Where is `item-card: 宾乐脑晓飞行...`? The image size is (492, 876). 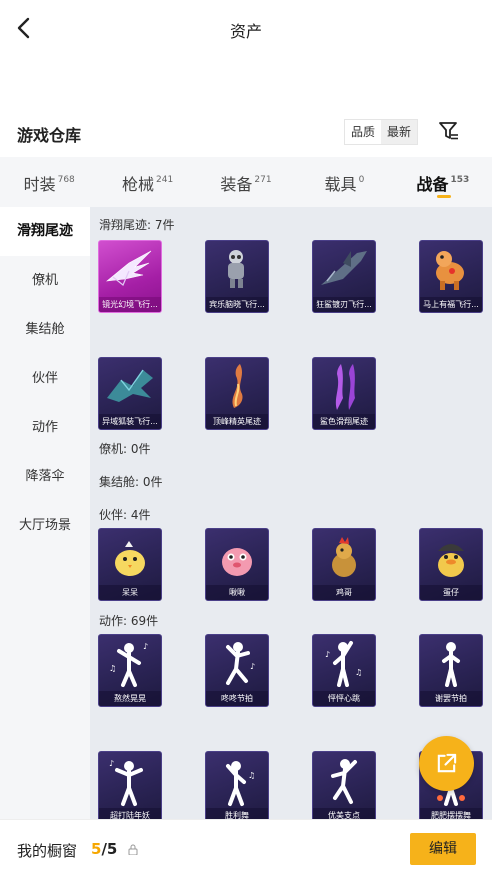 item-card: 宾乐脑晓飞行... is located at coordinates (237, 276).